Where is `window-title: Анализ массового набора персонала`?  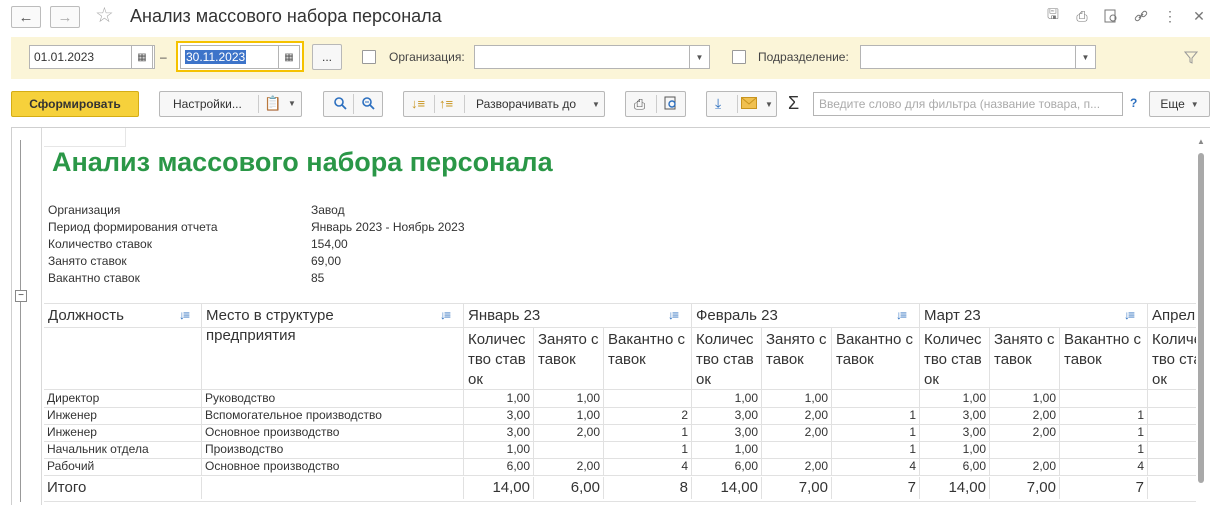 window-title: Анализ массового набора персонала is located at coordinates (286, 16).